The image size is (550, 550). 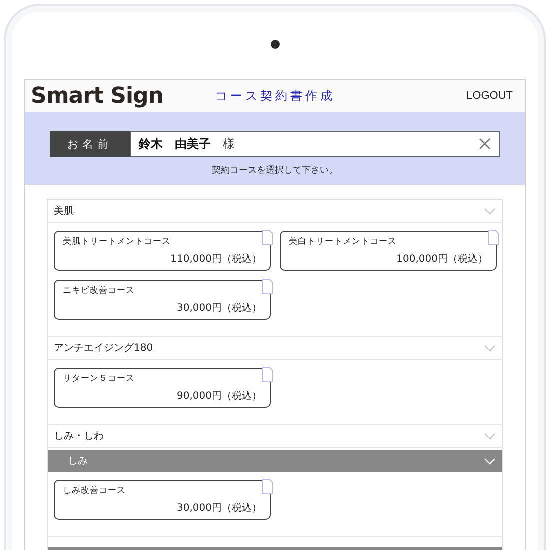 What do you see at coordinates (162, 251) in the screenshot?
I see `course-card: 美肌トリートメントコース 110,000円（税込）` at bounding box center [162, 251].